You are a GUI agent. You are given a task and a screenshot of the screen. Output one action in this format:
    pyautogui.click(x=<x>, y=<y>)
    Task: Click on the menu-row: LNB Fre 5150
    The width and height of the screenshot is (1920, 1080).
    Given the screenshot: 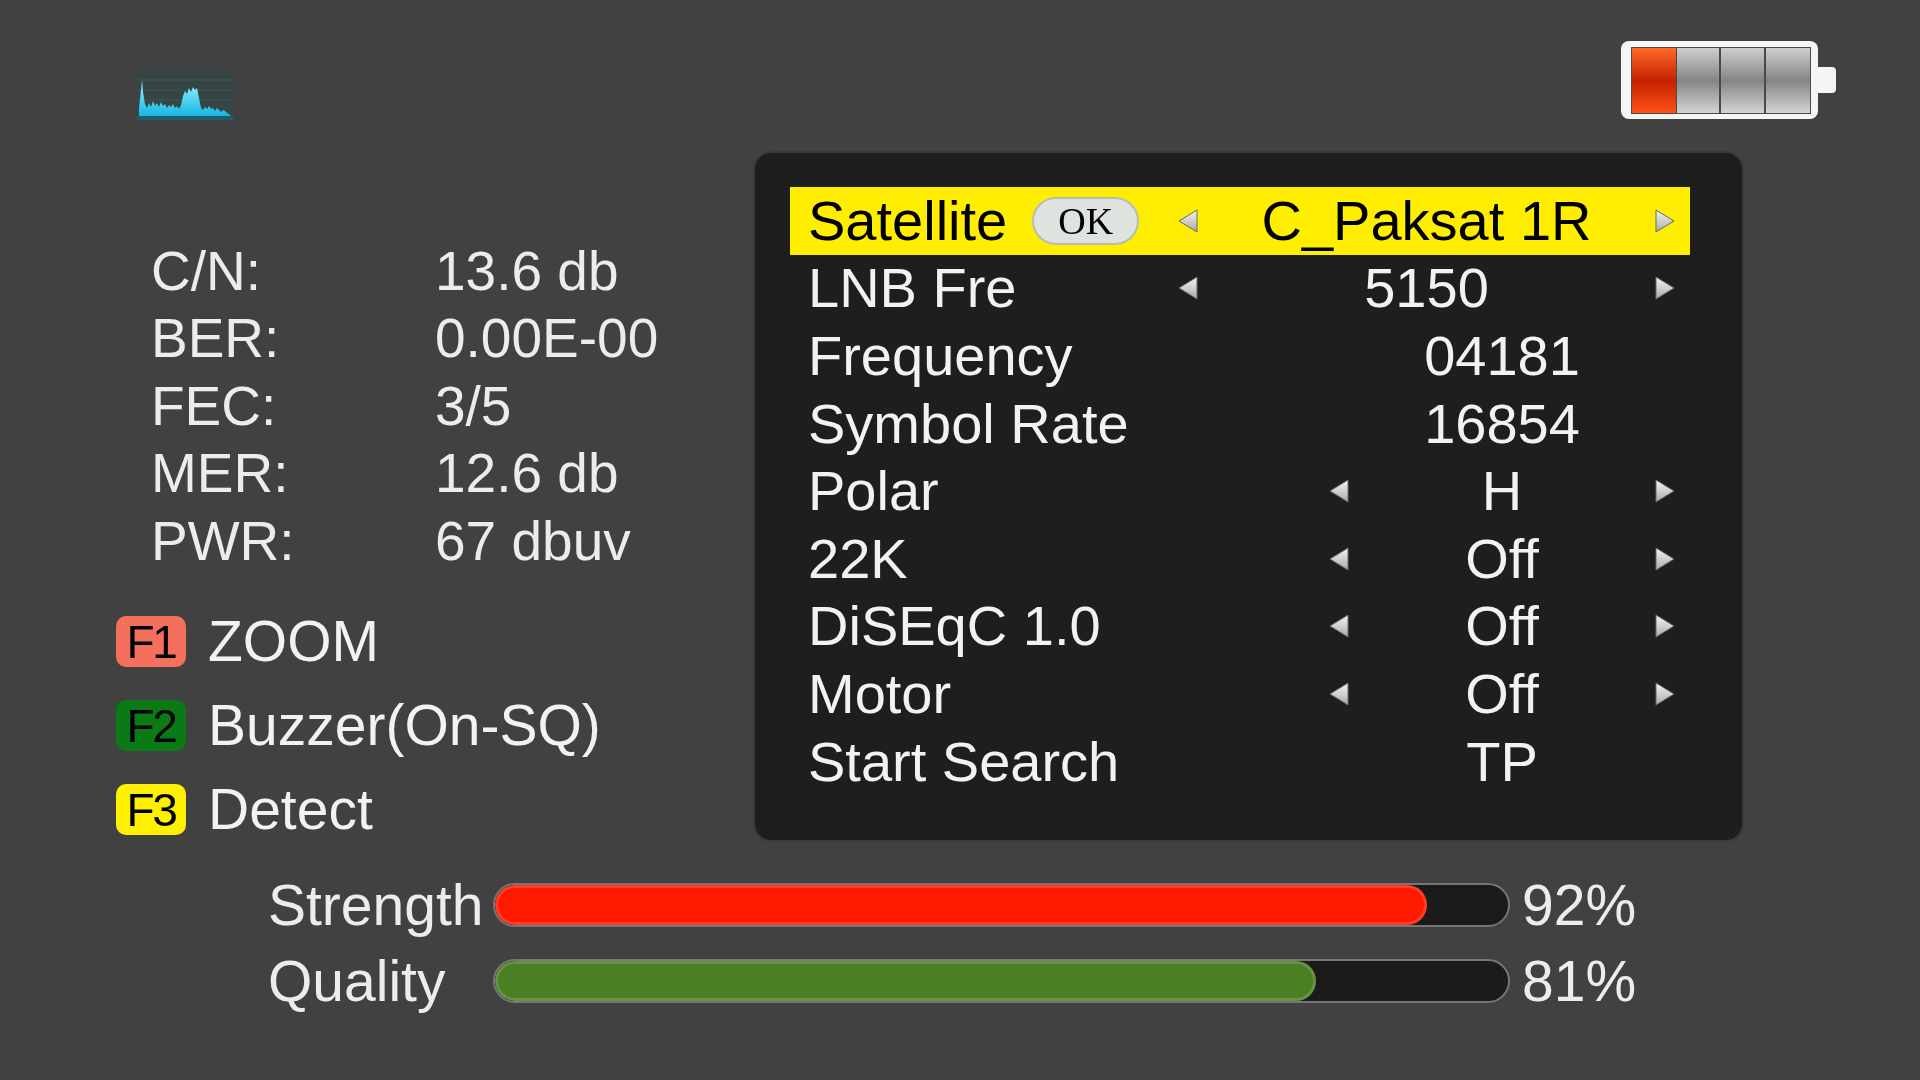 What is the action you would take?
    pyautogui.click(x=1240, y=288)
    